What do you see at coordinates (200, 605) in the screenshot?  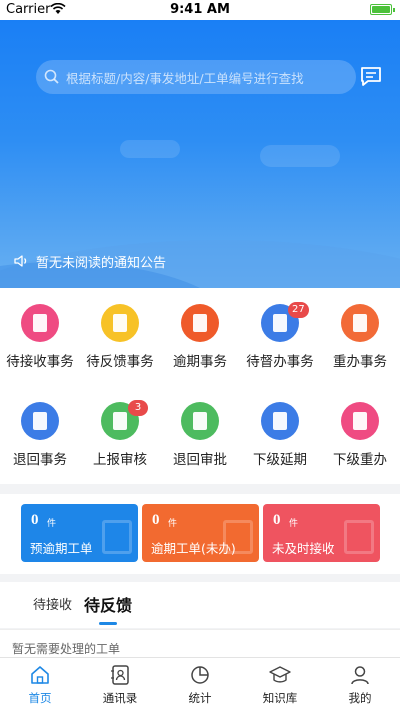 I see `work-order-tabs: 待接收 待反馈` at bounding box center [200, 605].